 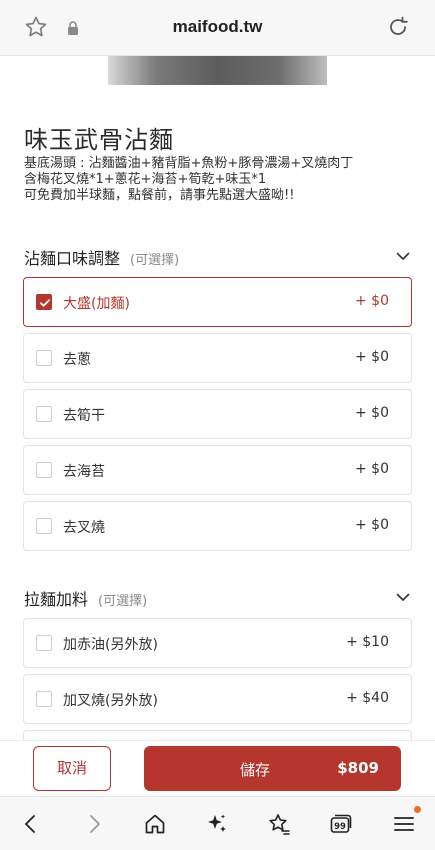 What do you see at coordinates (217, 643) in the screenshot?
I see `option-add-chili-oil: 加赤油(另外放) + $10` at bounding box center [217, 643].